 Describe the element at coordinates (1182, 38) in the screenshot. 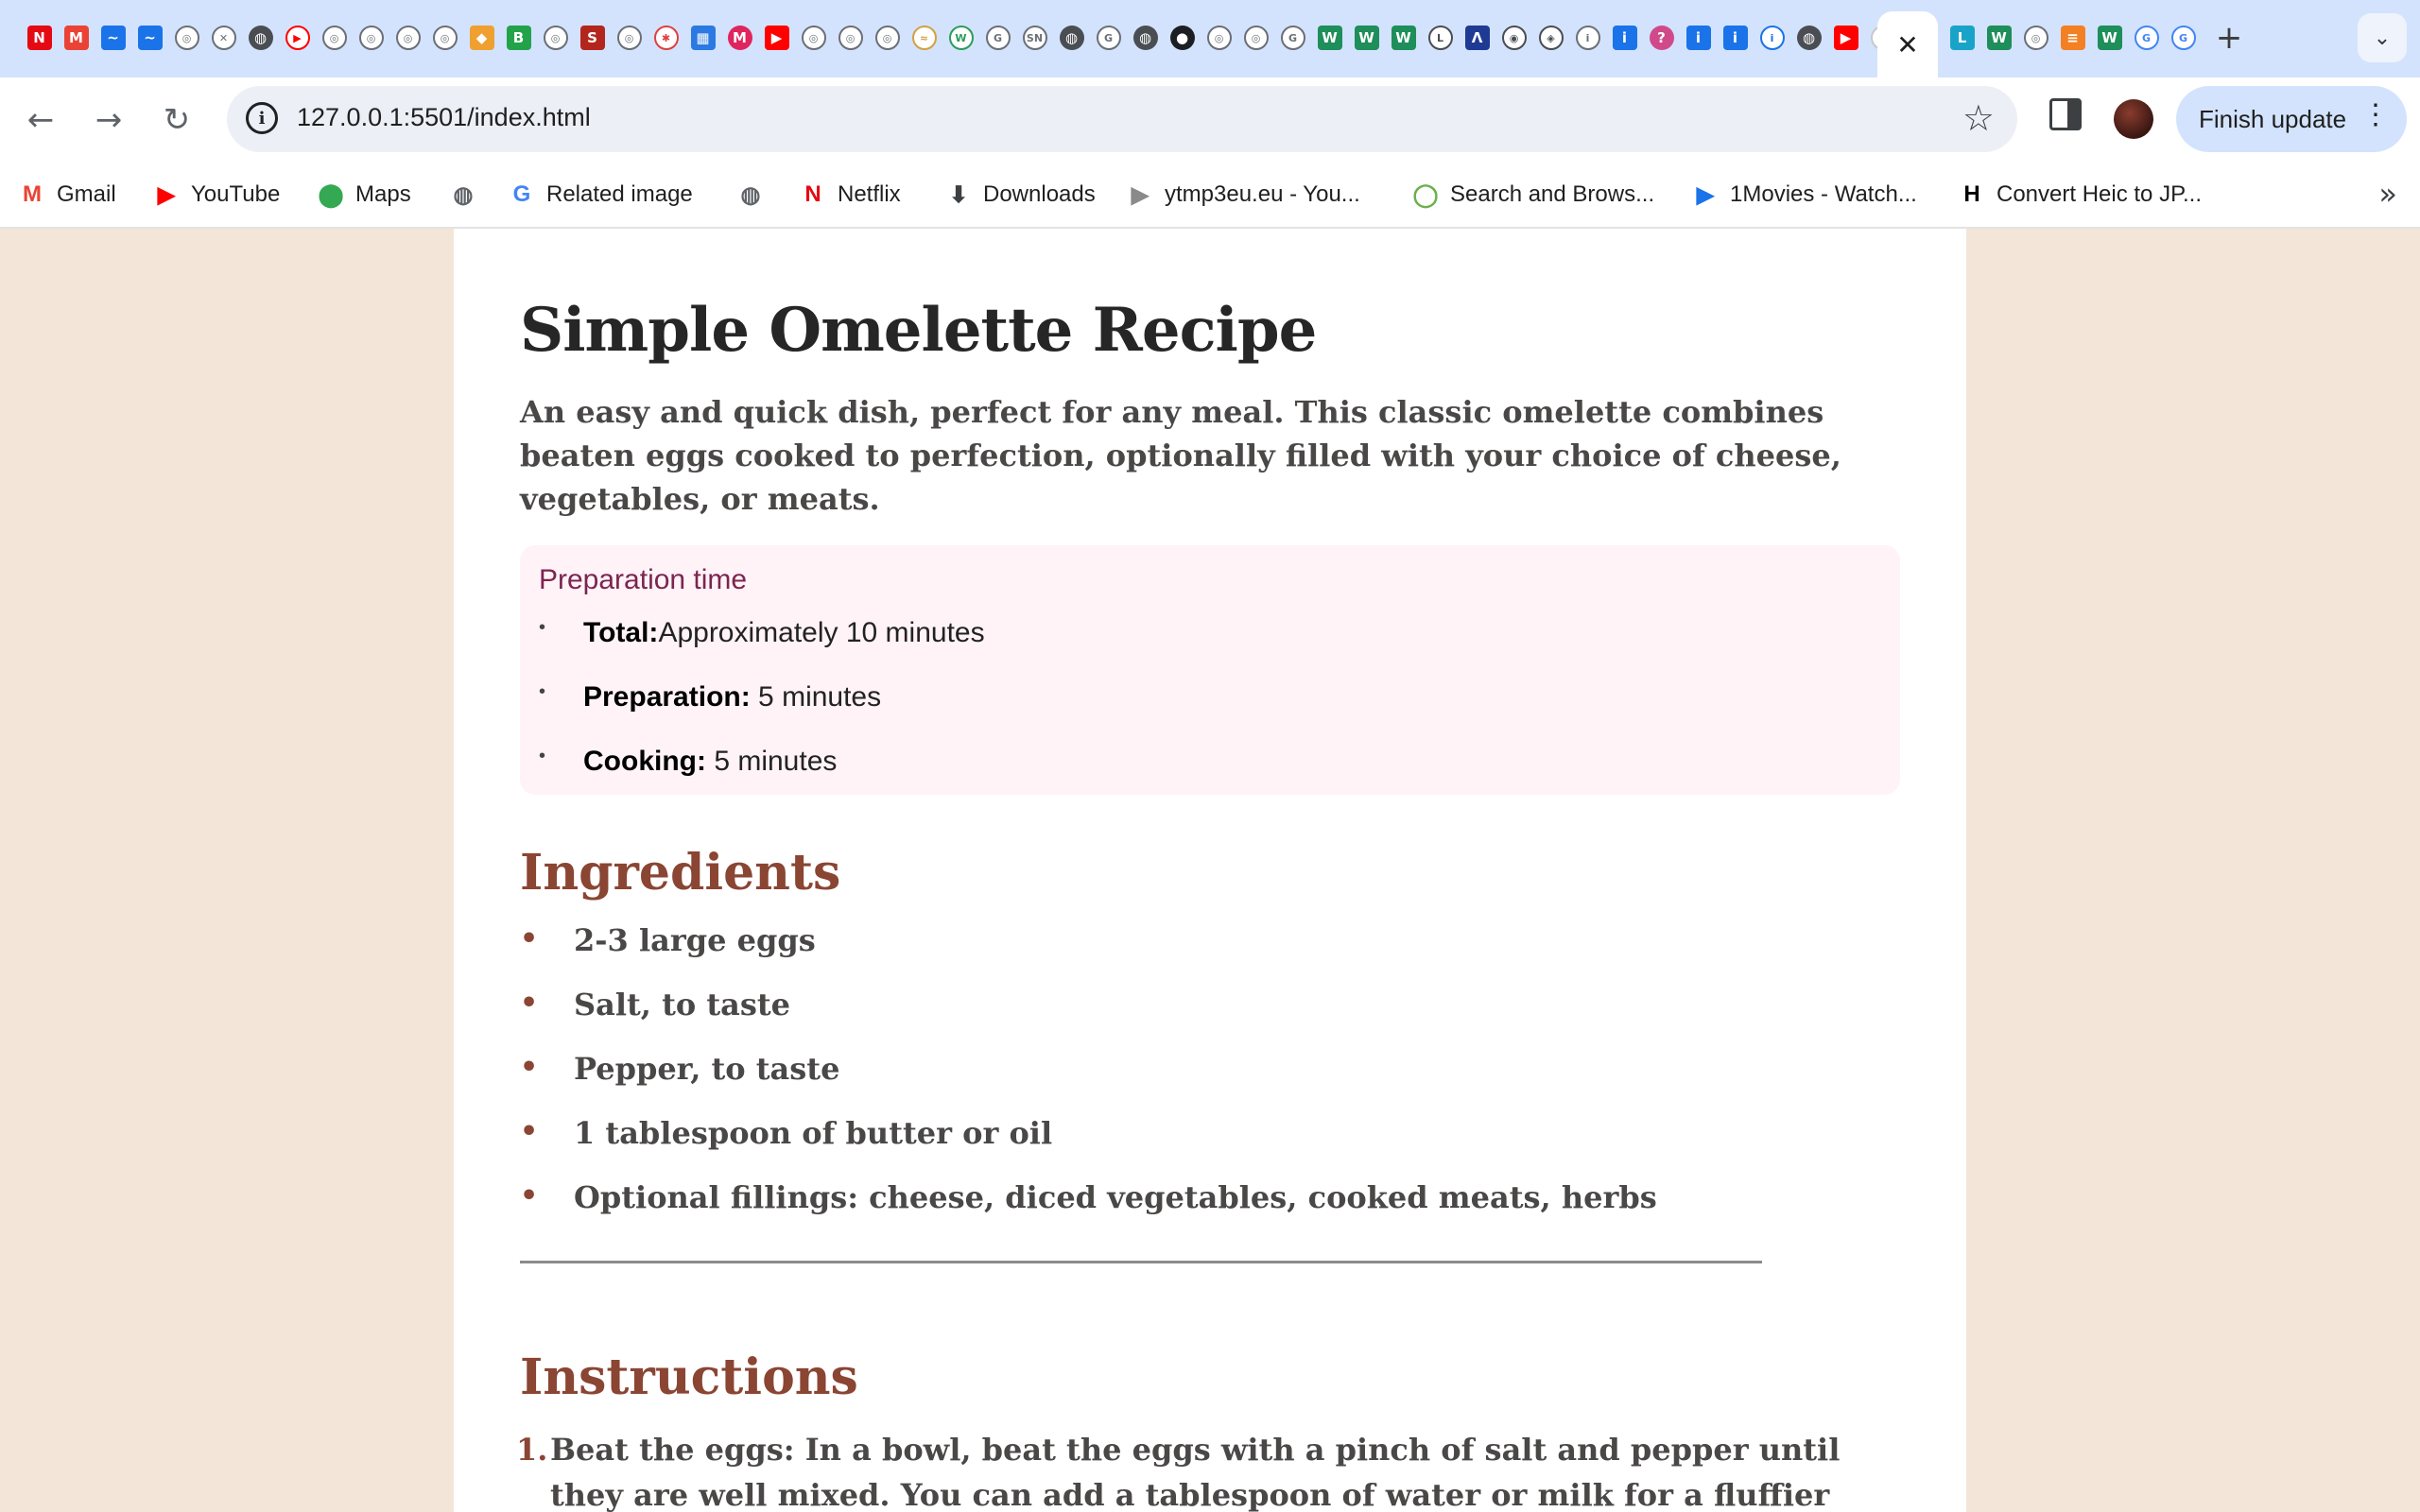

I see `browser-tab: ●` at that location.